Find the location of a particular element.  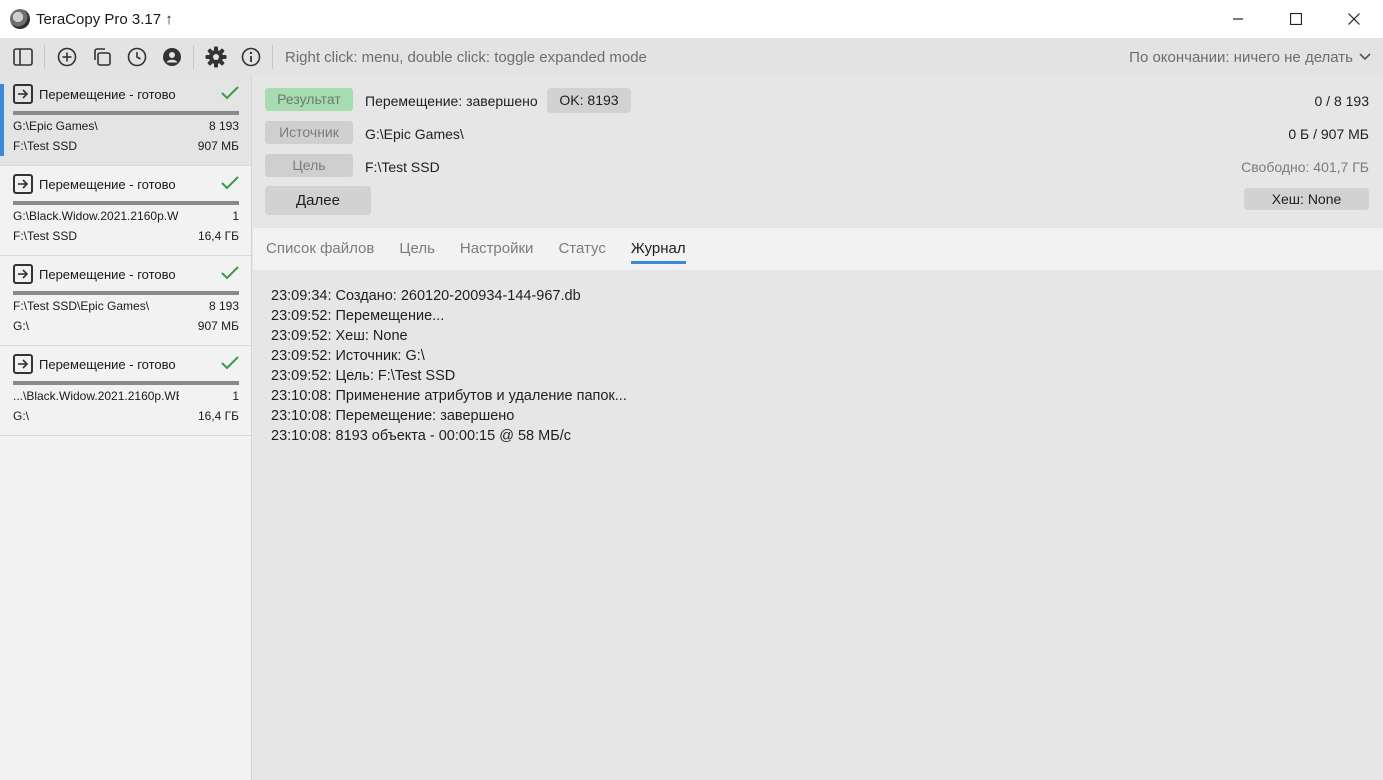

result-value: Перемещение: завершено is located at coordinates (451, 101).